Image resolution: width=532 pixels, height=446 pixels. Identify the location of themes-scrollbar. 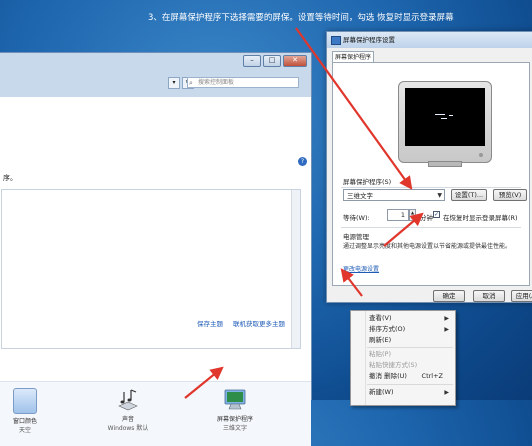
(295, 269).